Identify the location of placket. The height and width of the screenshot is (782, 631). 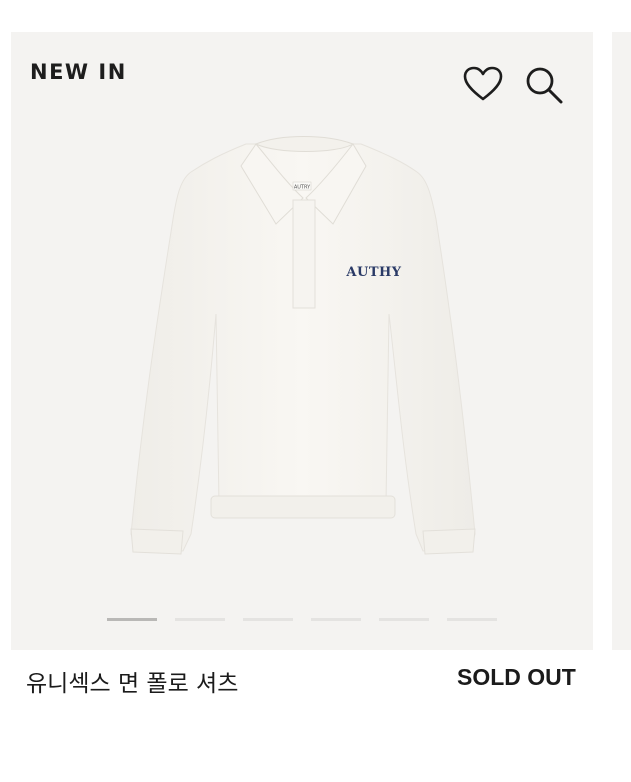
(304, 254).